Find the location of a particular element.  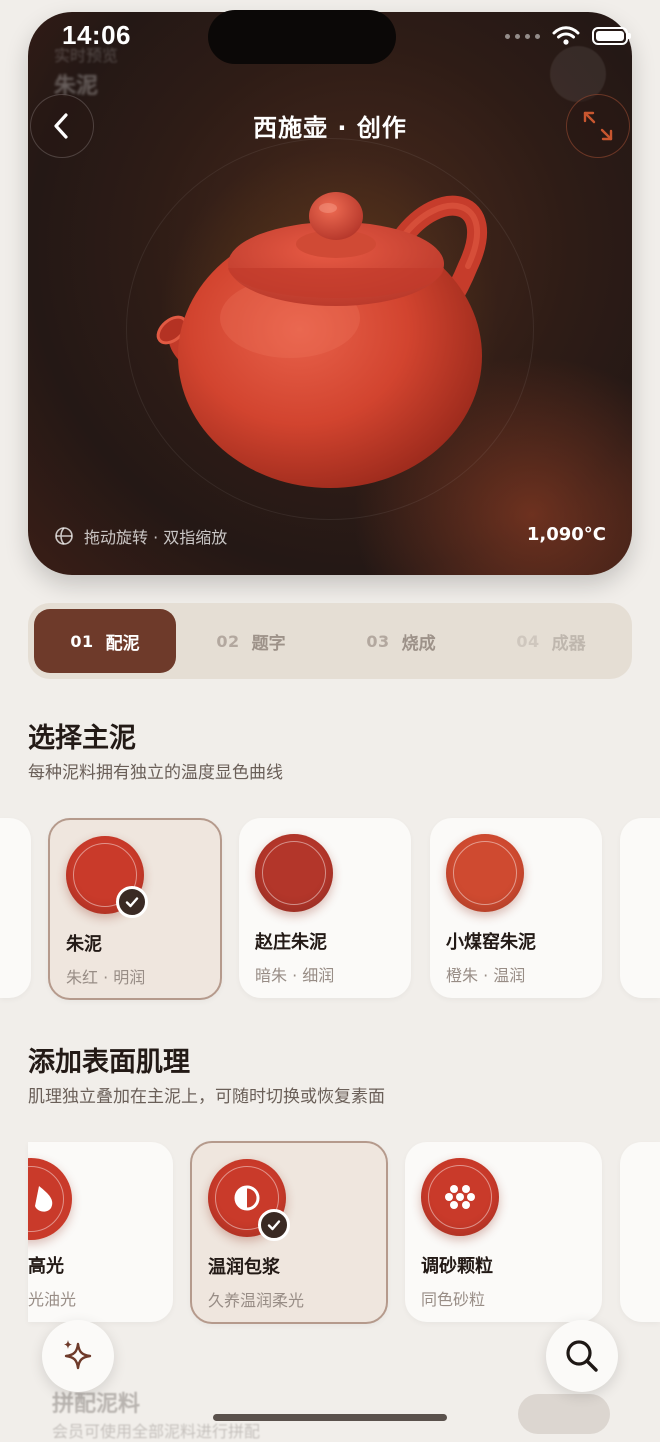

droplet-icon is located at coordinates (44, 1199).